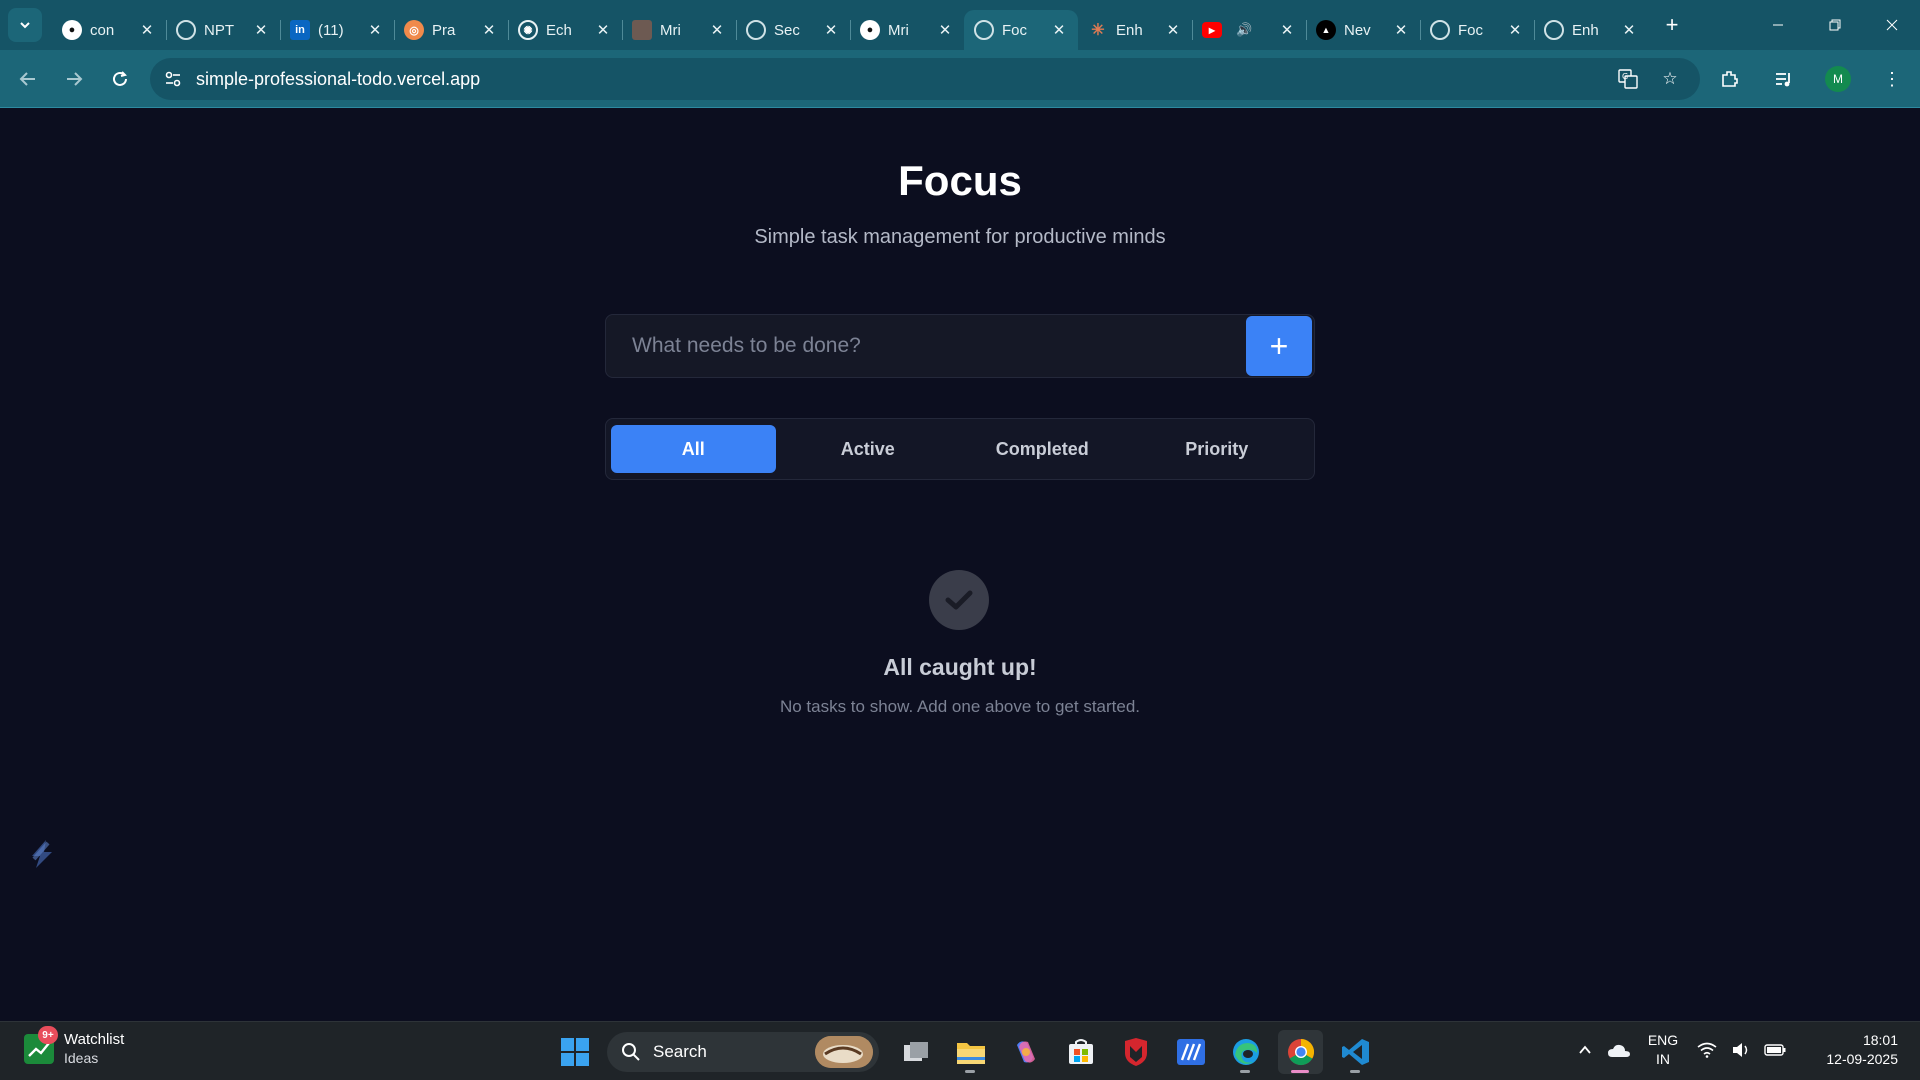 The width and height of the screenshot is (1920, 1080). Describe the element at coordinates (173, 79) in the screenshot. I see `site-info-icon` at that location.